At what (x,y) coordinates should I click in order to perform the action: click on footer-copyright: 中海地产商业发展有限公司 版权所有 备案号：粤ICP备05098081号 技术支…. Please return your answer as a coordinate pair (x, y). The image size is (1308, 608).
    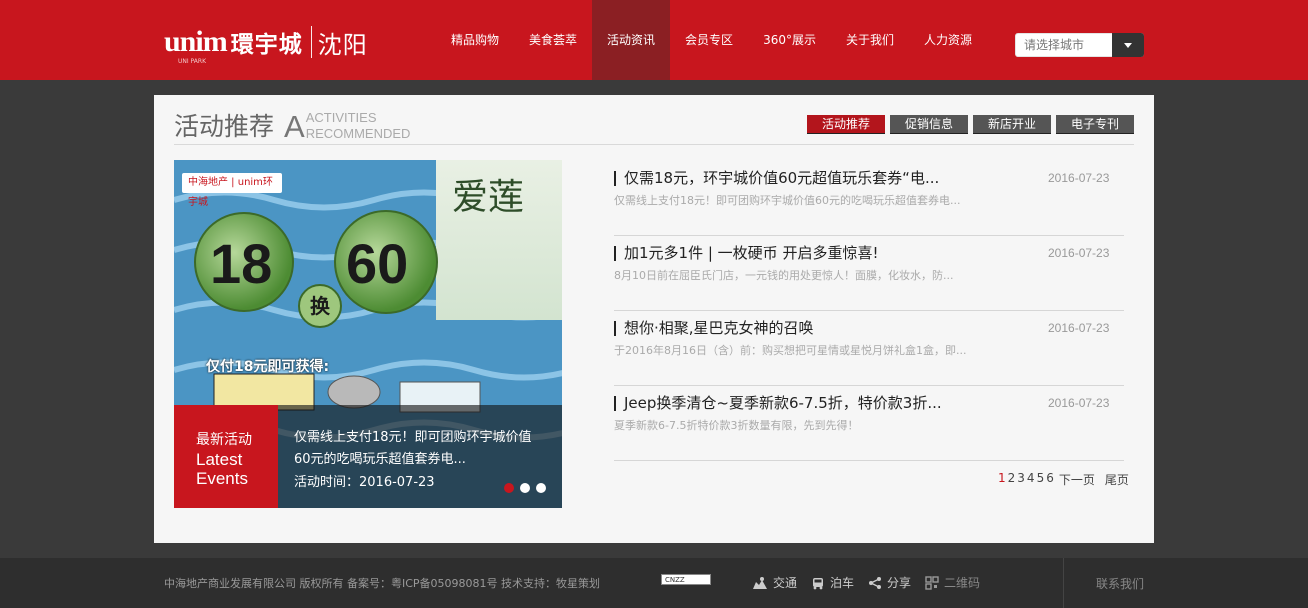
    Looking at the image, I should click on (382, 583).